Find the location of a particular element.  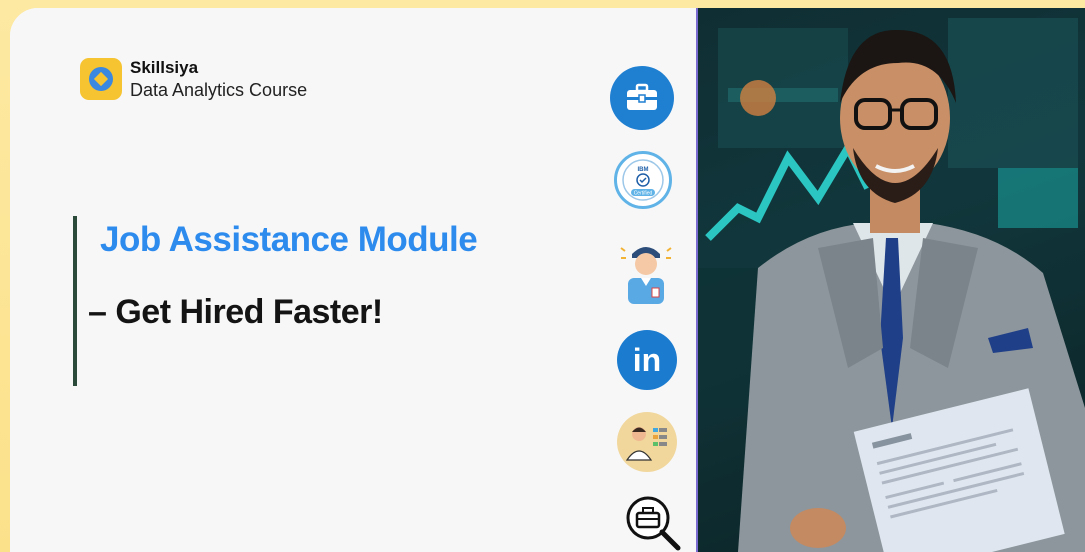

page-subtitle: – Get Hired Faster! is located at coordinates (235, 312).